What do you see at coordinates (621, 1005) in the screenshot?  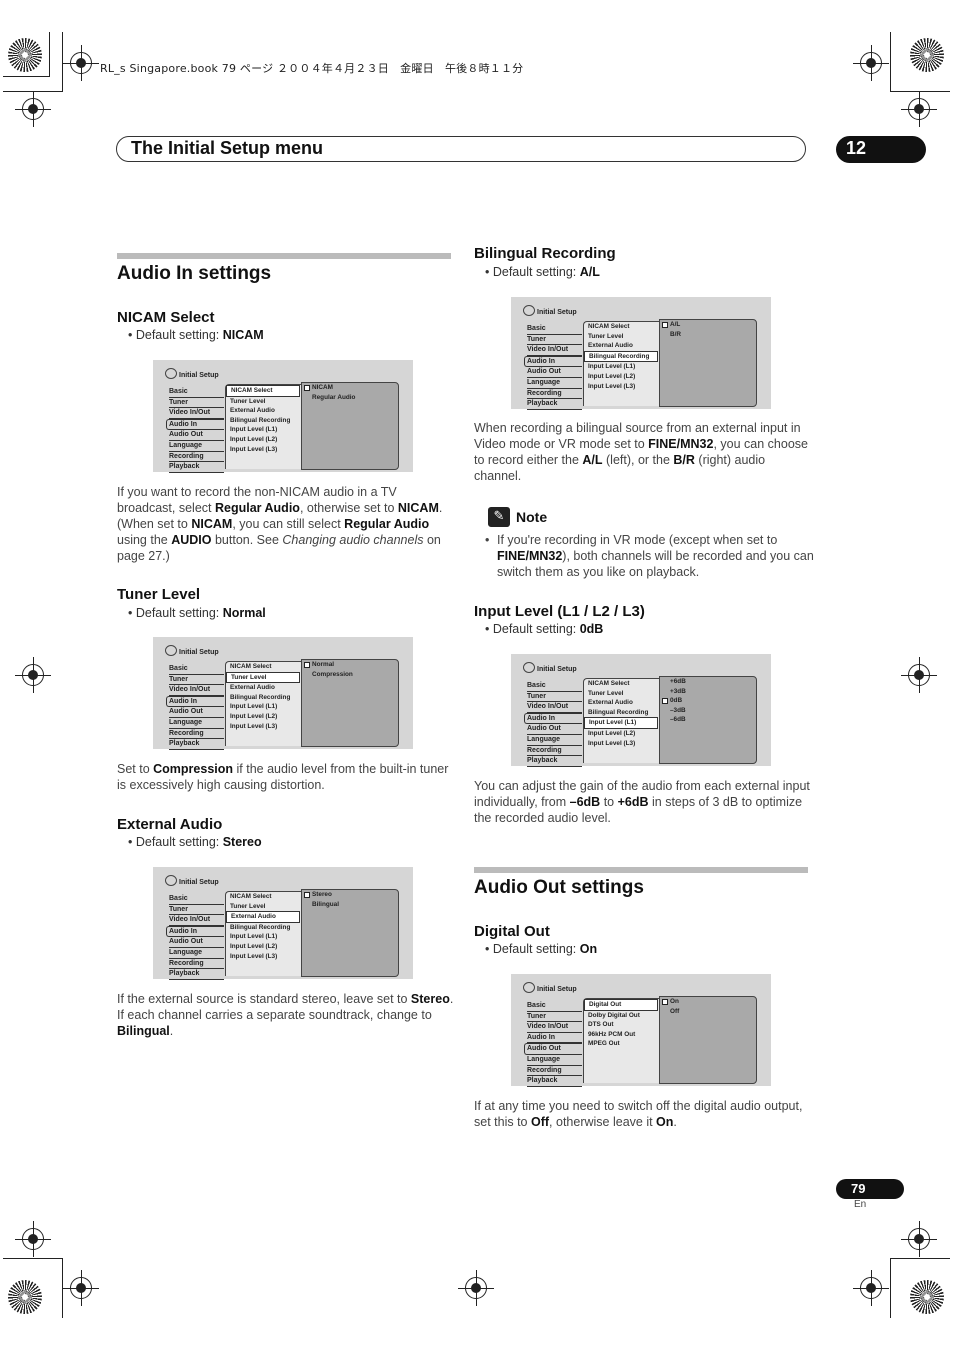 I see `screen-menu-item: Digital Out` at bounding box center [621, 1005].